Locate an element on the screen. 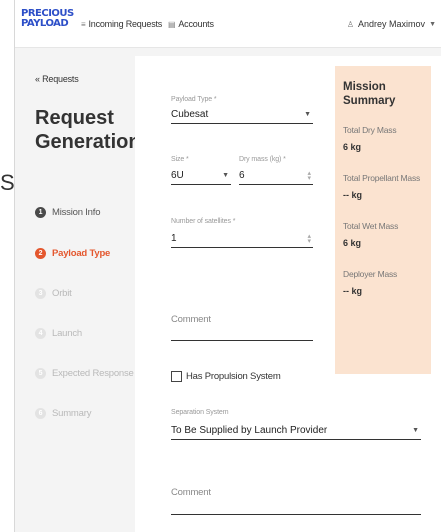  step-expected-response: 5 Expected Response is located at coordinates (84, 373).